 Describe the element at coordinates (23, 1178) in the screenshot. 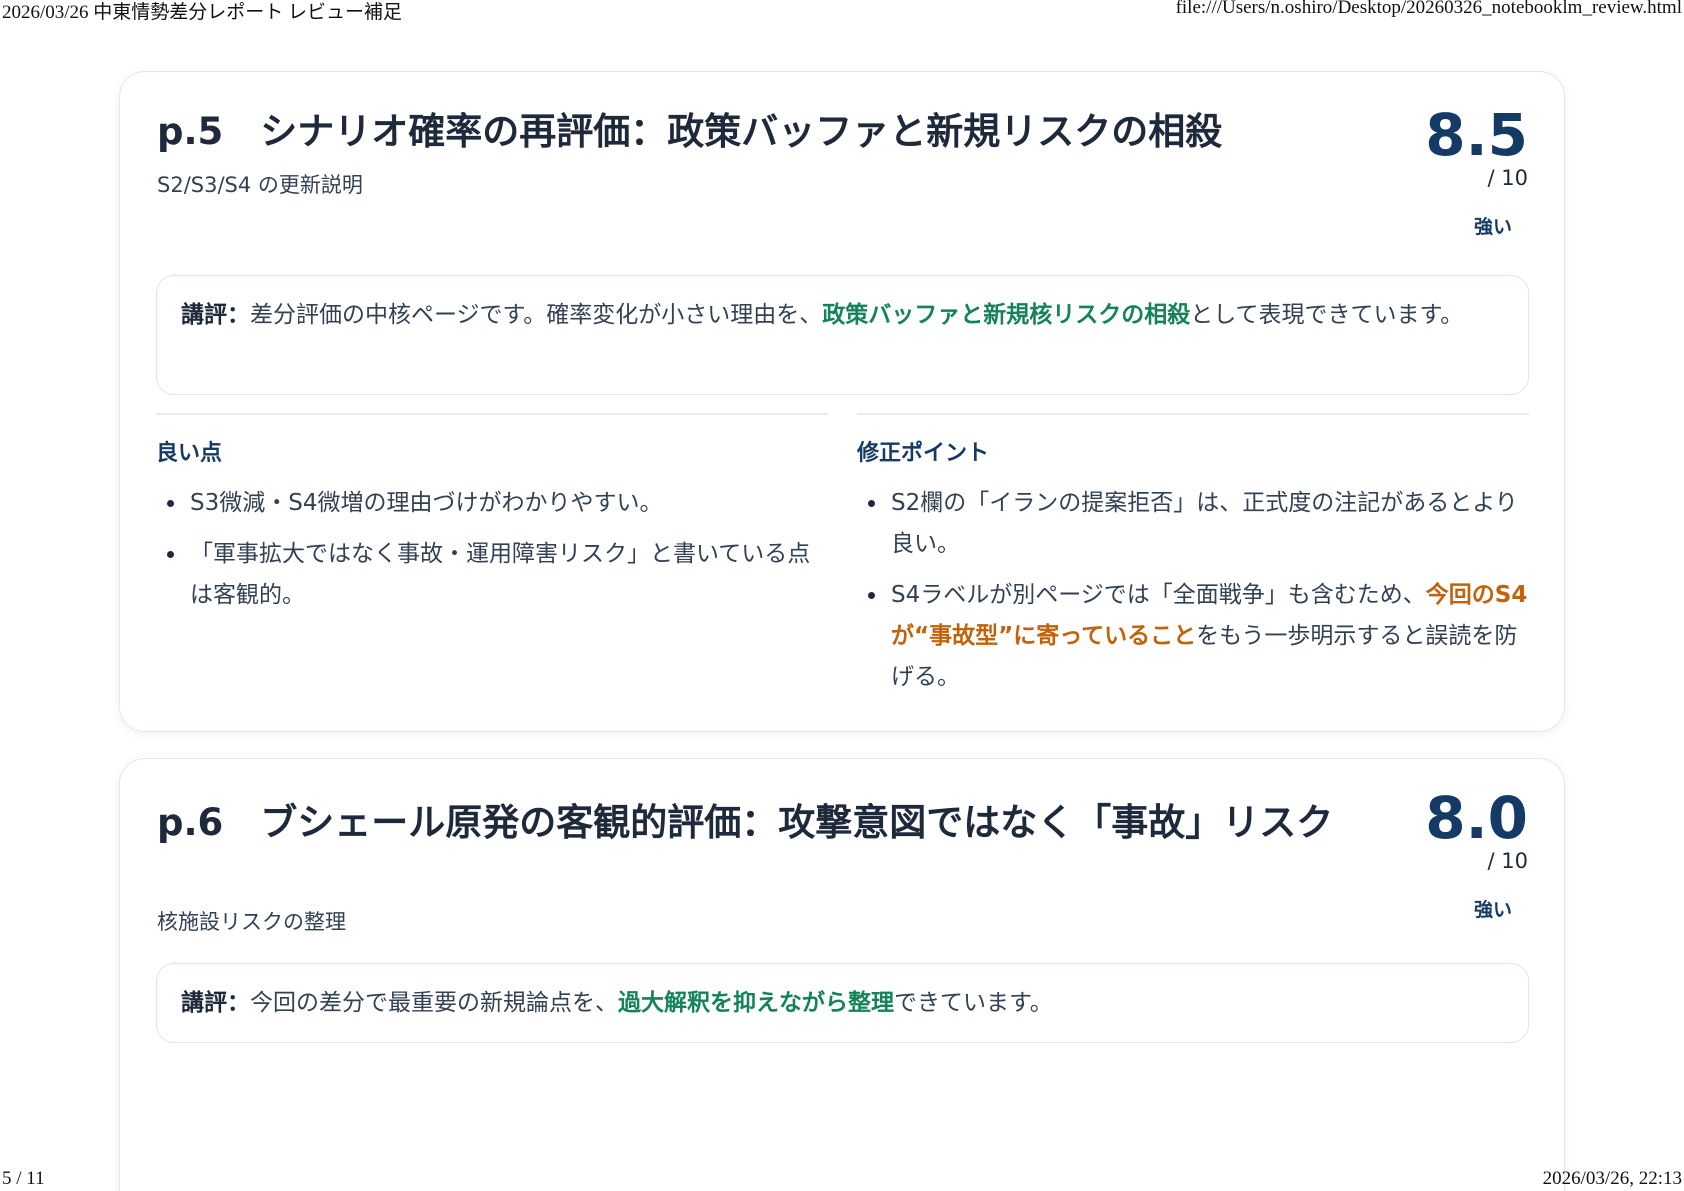

I see `page-number: 5 / 11` at that location.